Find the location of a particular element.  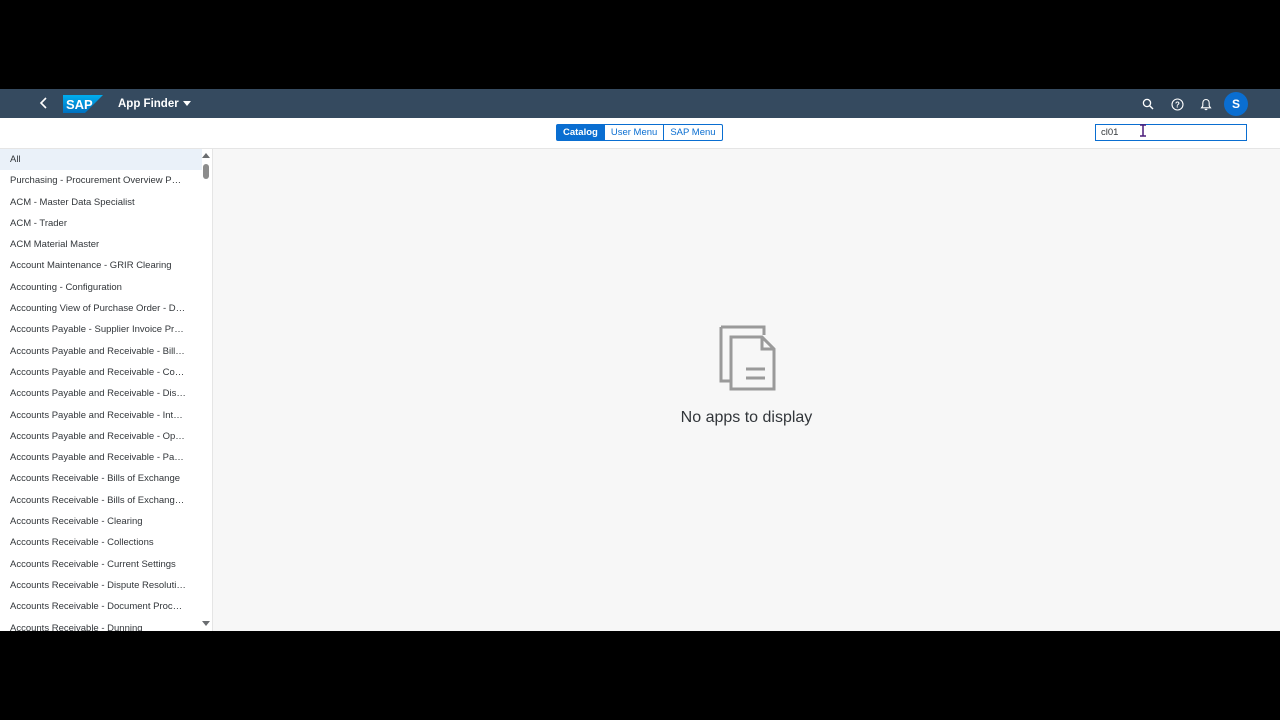

document-stack-icon is located at coordinates (747, 358).